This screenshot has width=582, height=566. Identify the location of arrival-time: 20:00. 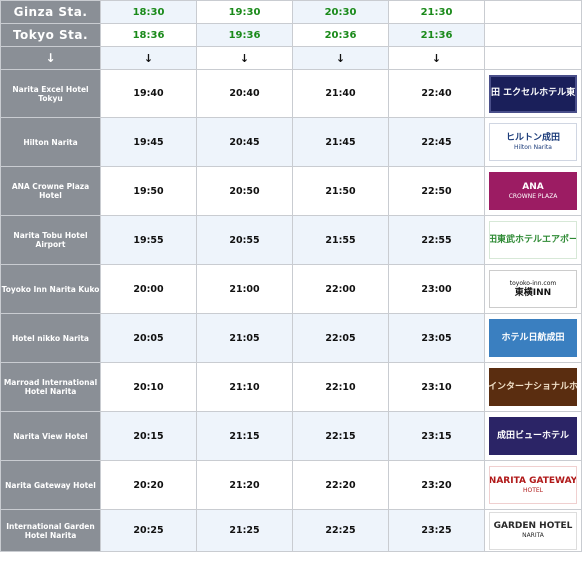
(148, 289).